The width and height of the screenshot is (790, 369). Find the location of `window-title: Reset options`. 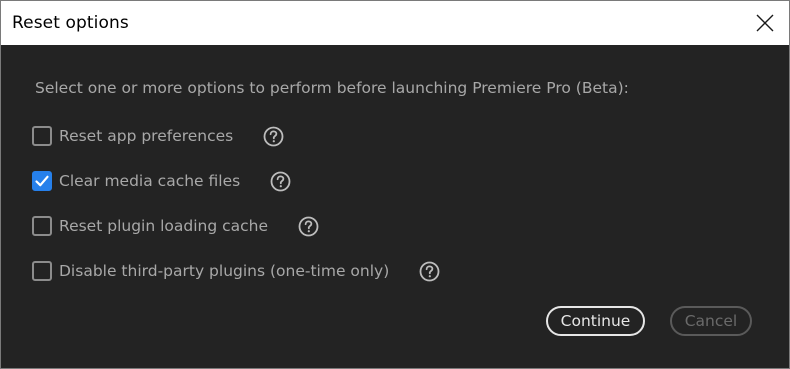

window-title: Reset options is located at coordinates (70, 23).